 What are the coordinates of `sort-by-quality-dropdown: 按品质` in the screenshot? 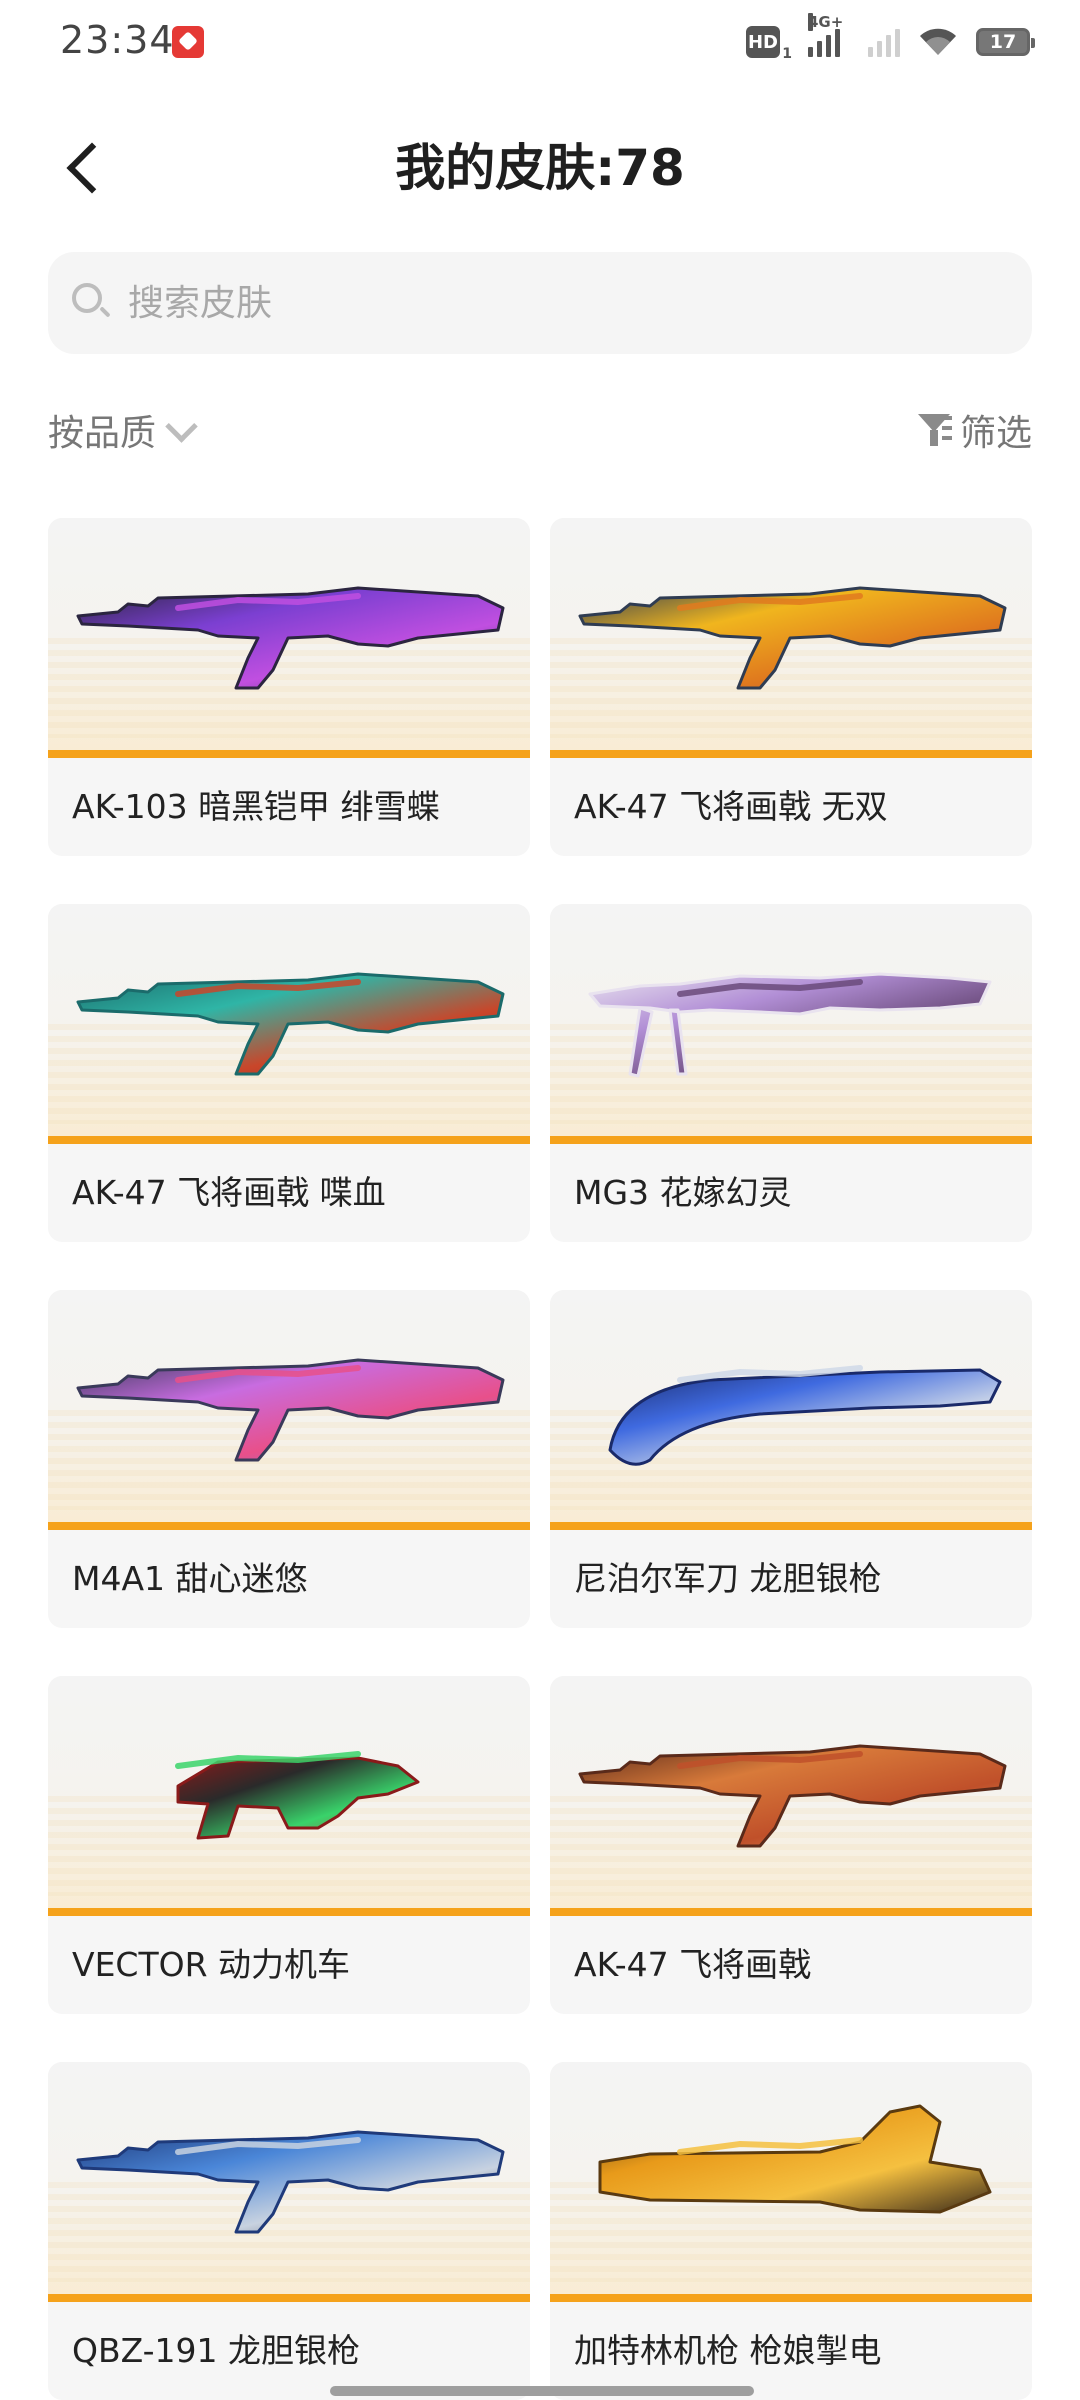 It's located at (119, 430).